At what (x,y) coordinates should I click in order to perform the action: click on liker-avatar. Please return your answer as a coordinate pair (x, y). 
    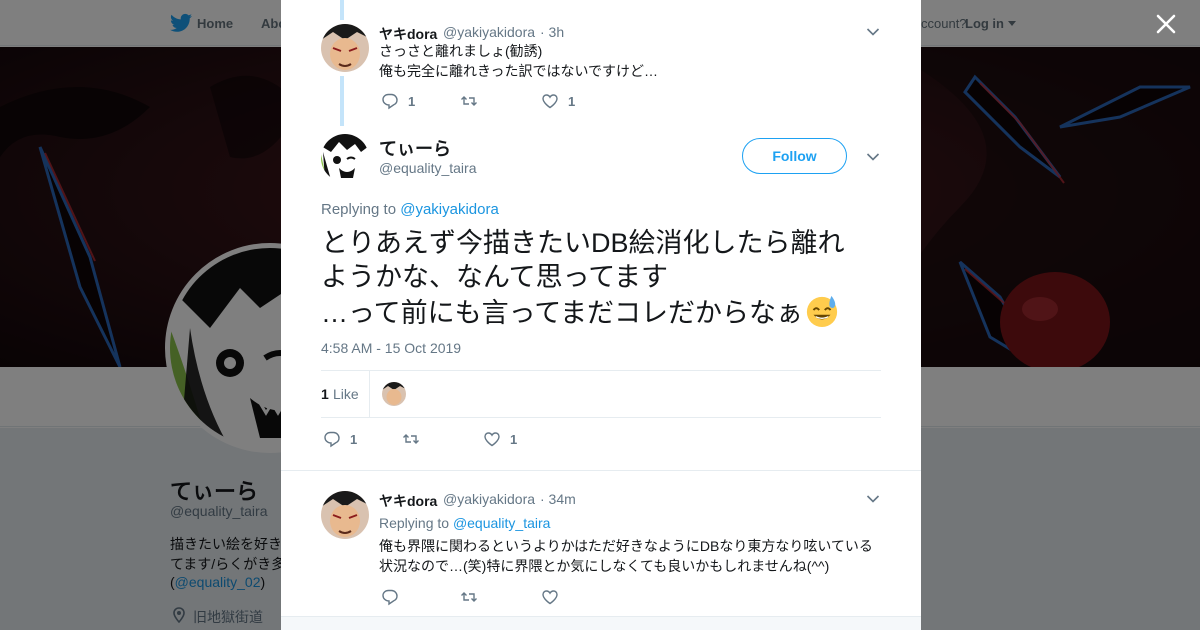
    Looking at the image, I should click on (394, 394).